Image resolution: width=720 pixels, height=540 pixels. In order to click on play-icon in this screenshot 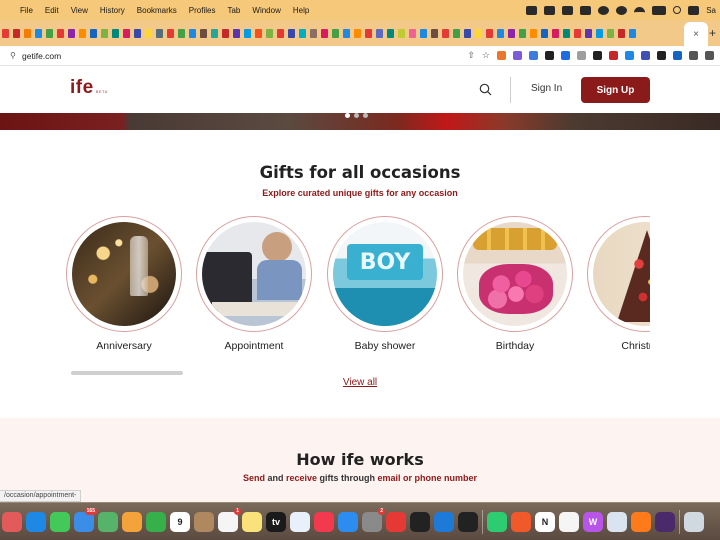, I will do `click(604, 10)`.